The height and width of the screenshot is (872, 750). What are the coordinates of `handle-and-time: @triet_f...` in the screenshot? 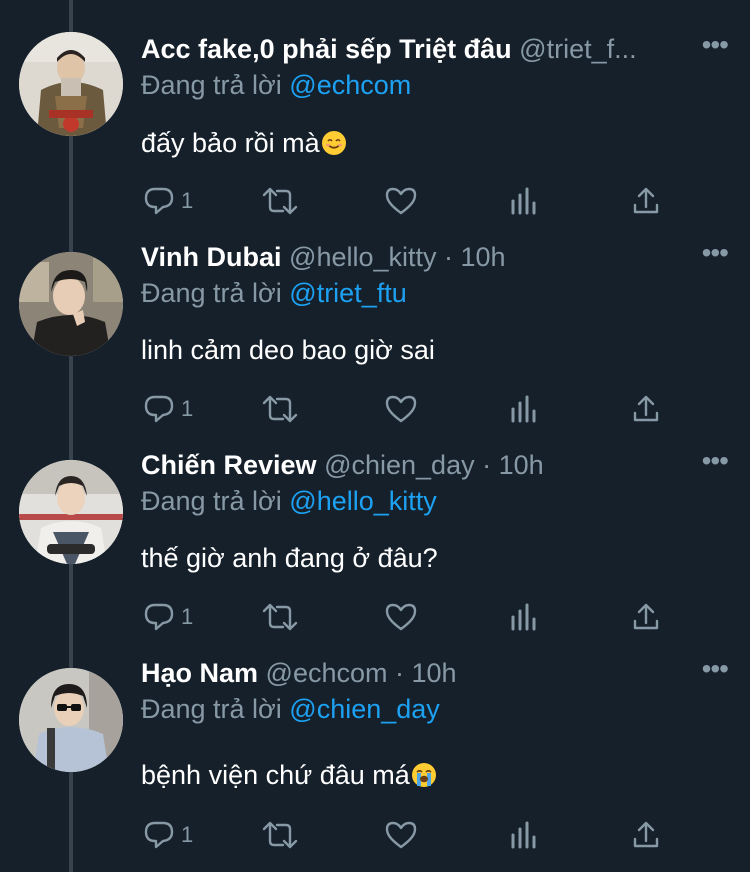 It's located at (577, 49).